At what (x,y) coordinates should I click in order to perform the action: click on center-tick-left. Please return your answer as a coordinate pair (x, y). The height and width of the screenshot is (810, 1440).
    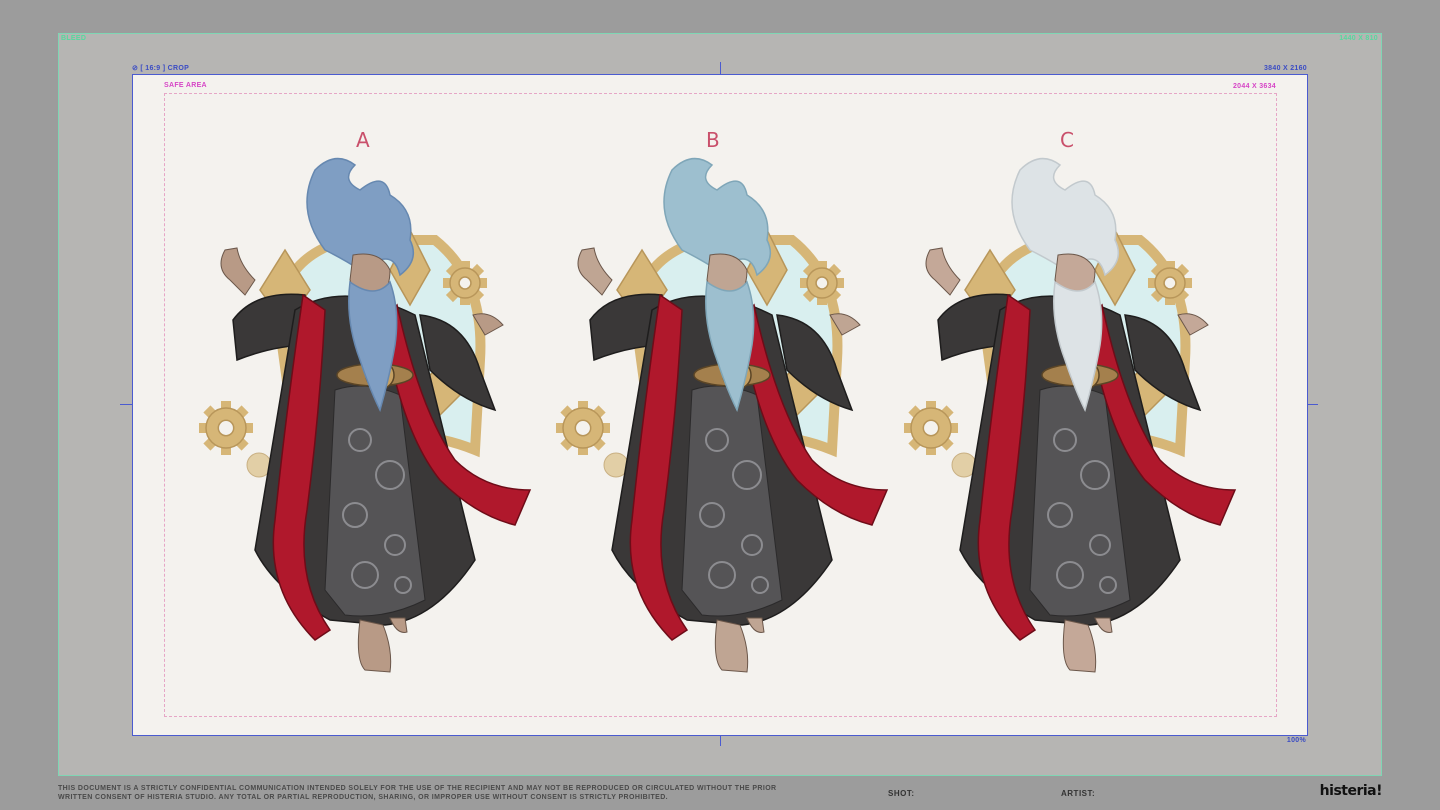
    Looking at the image, I should click on (126, 404).